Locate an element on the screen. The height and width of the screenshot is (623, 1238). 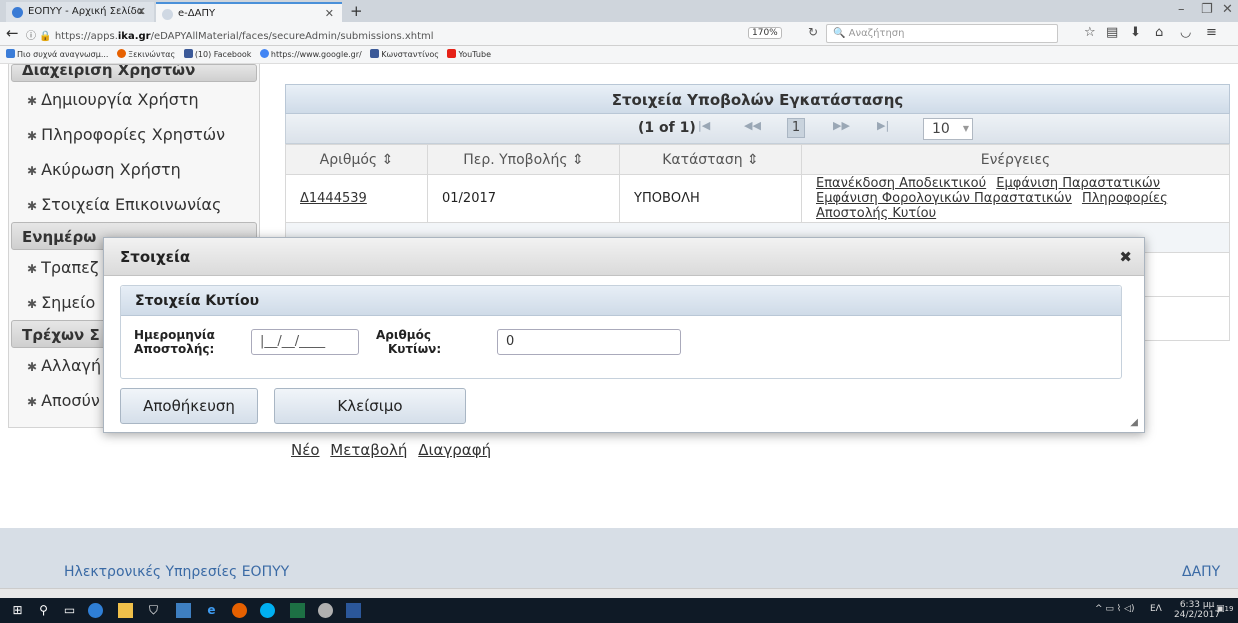
clock: 6:33 μμ 24/2/2017 is located at coordinates (1197, 610).